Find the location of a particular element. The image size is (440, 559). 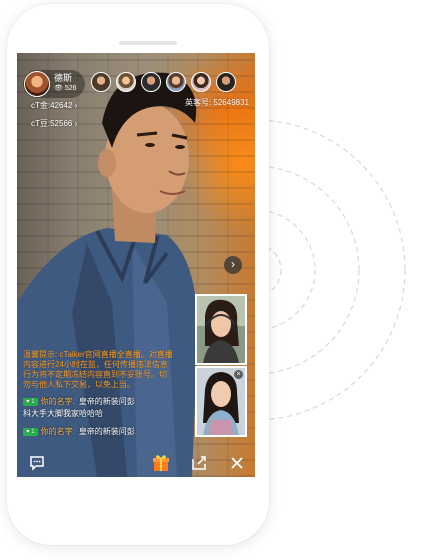

host-name: 德斯 is located at coordinates (63, 78).